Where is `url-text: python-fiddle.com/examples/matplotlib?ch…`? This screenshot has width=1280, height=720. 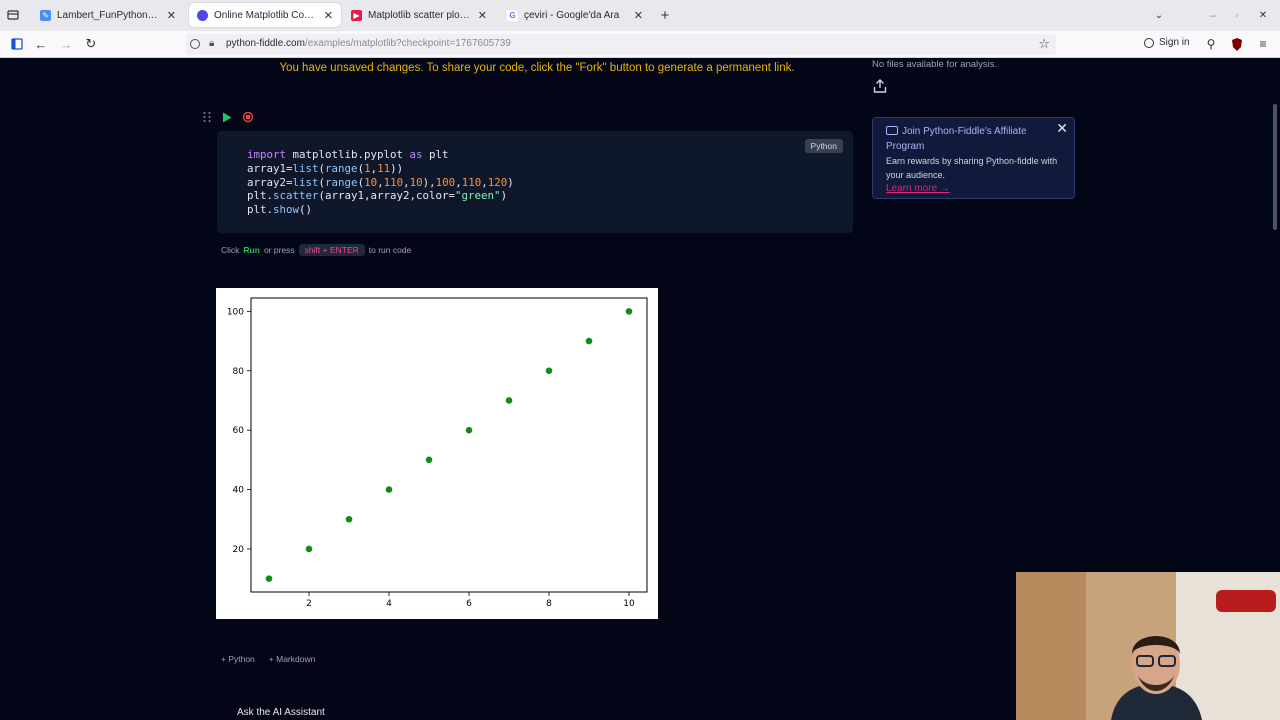 url-text: python-fiddle.com/examples/matplotlib?ch… is located at coordinates (368, 43).